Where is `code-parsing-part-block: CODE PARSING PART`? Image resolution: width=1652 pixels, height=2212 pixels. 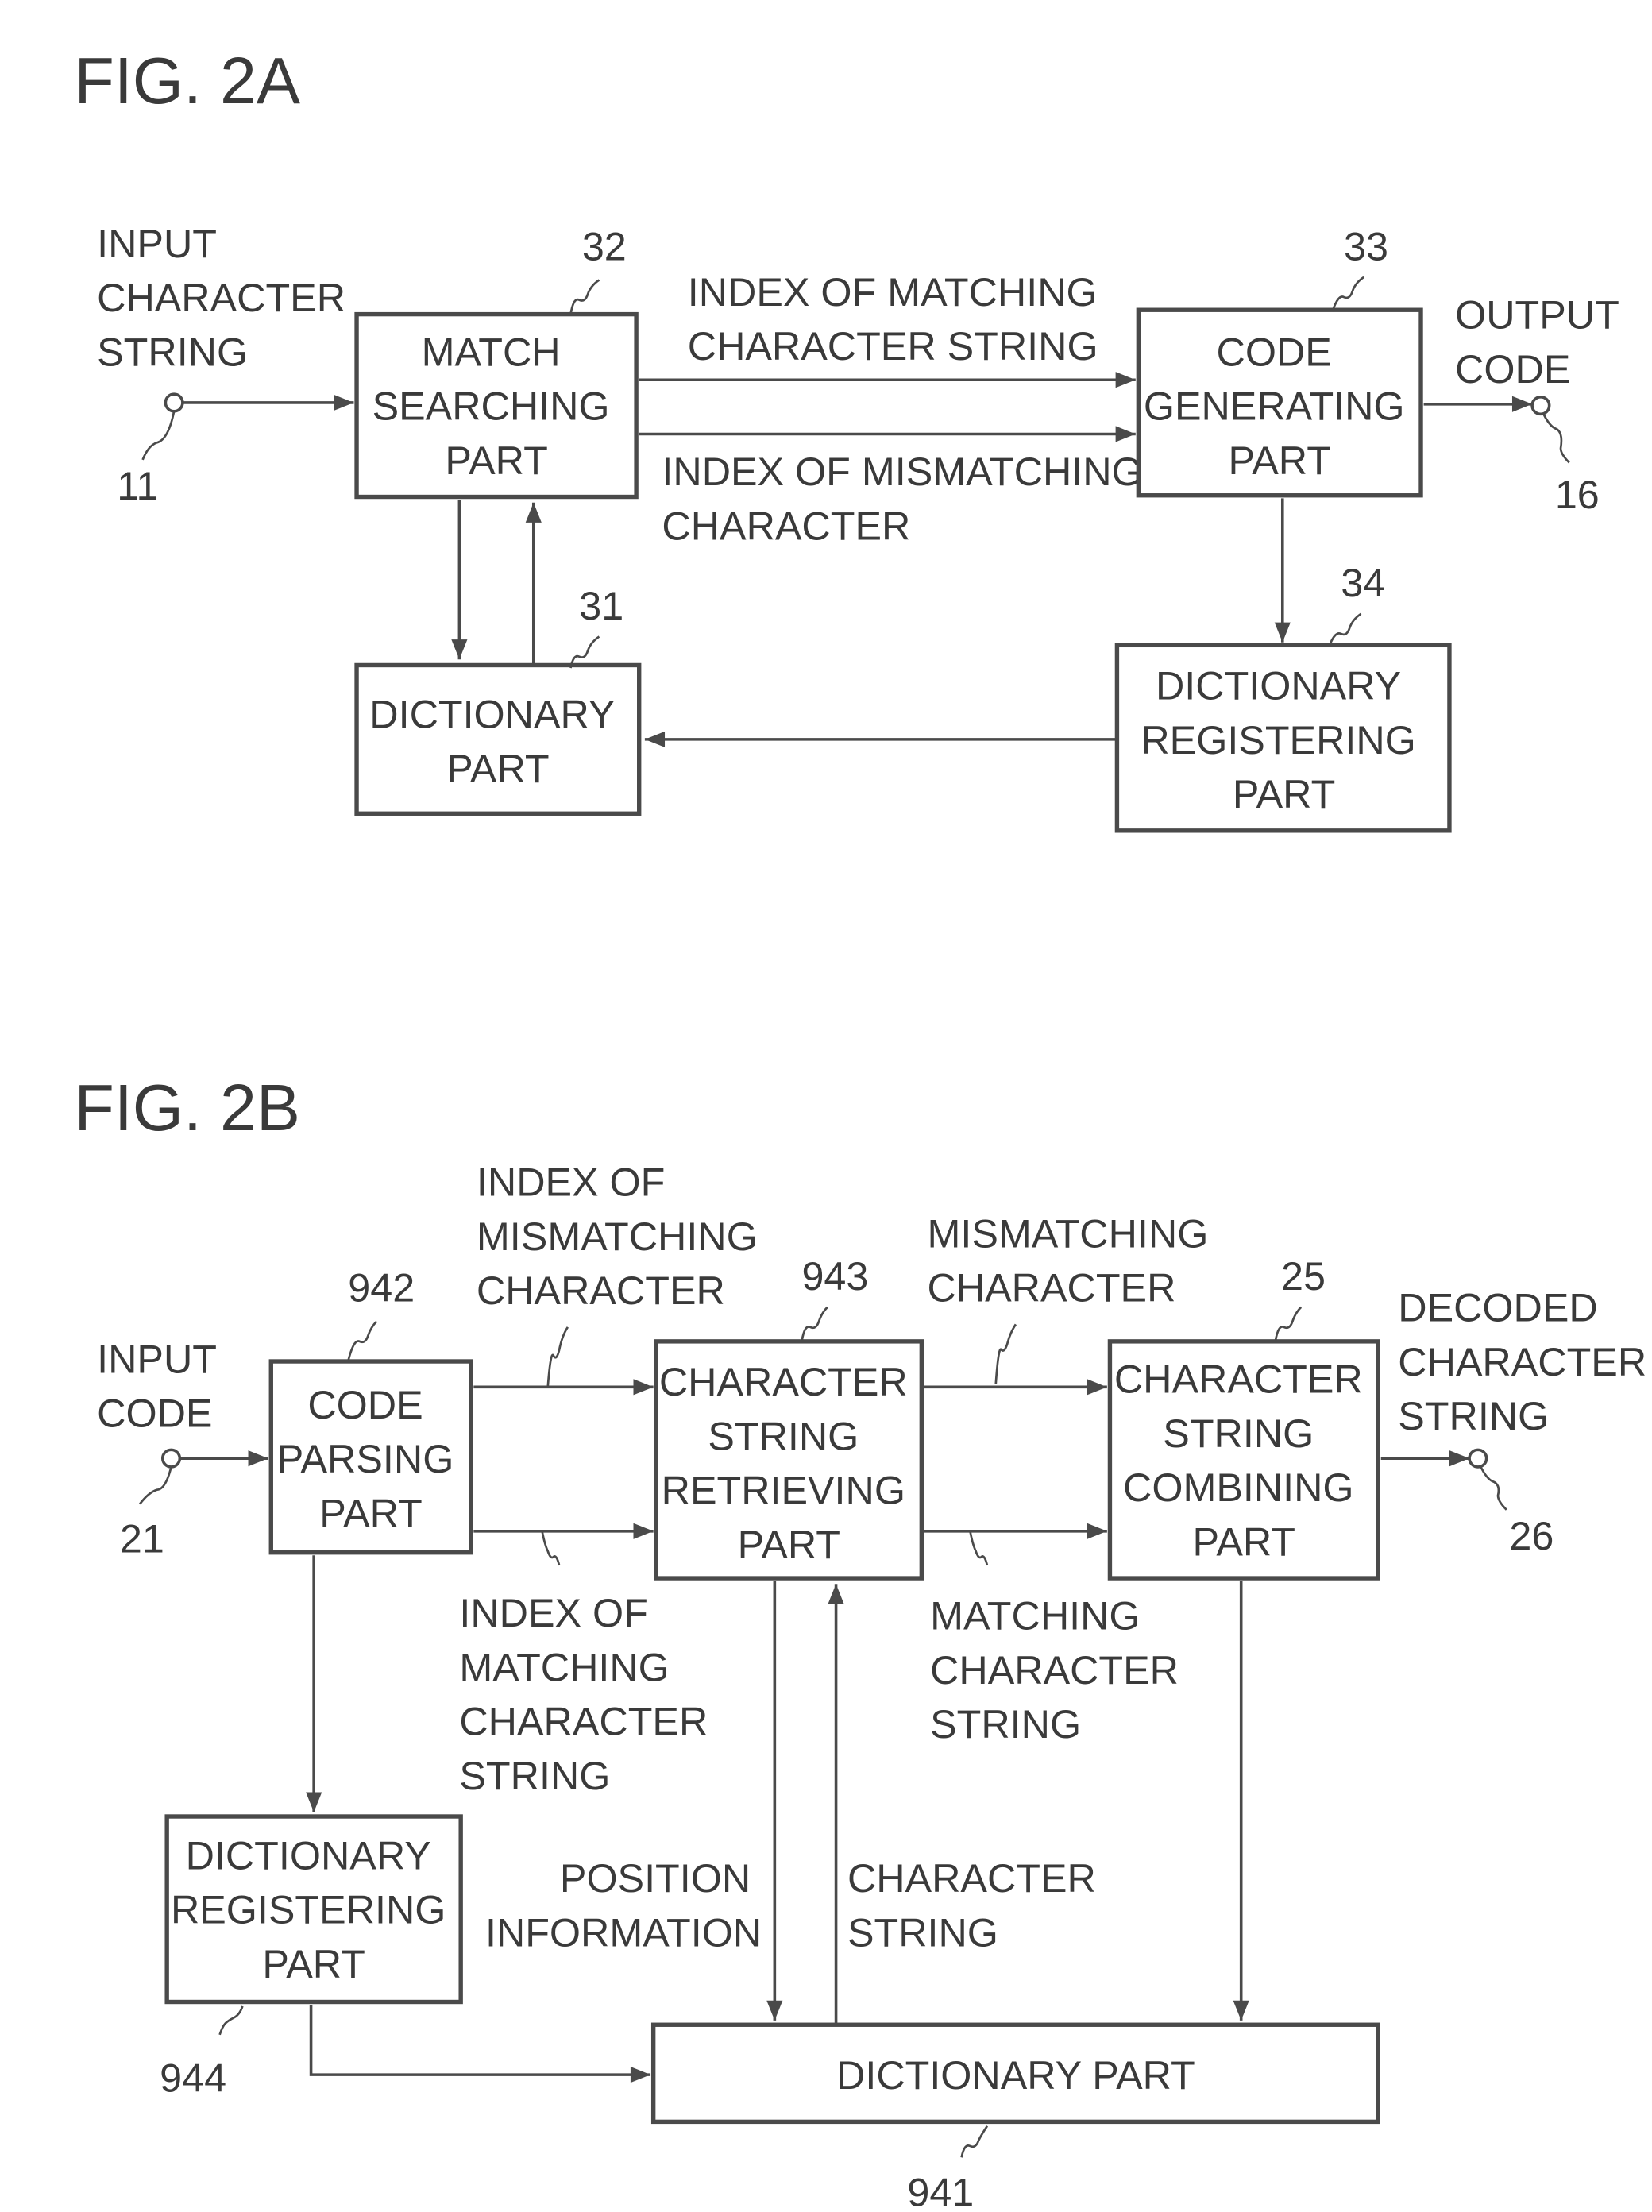
code-parsing-part-block: CODE PARSING PART is located at coordinates (370, 1457).